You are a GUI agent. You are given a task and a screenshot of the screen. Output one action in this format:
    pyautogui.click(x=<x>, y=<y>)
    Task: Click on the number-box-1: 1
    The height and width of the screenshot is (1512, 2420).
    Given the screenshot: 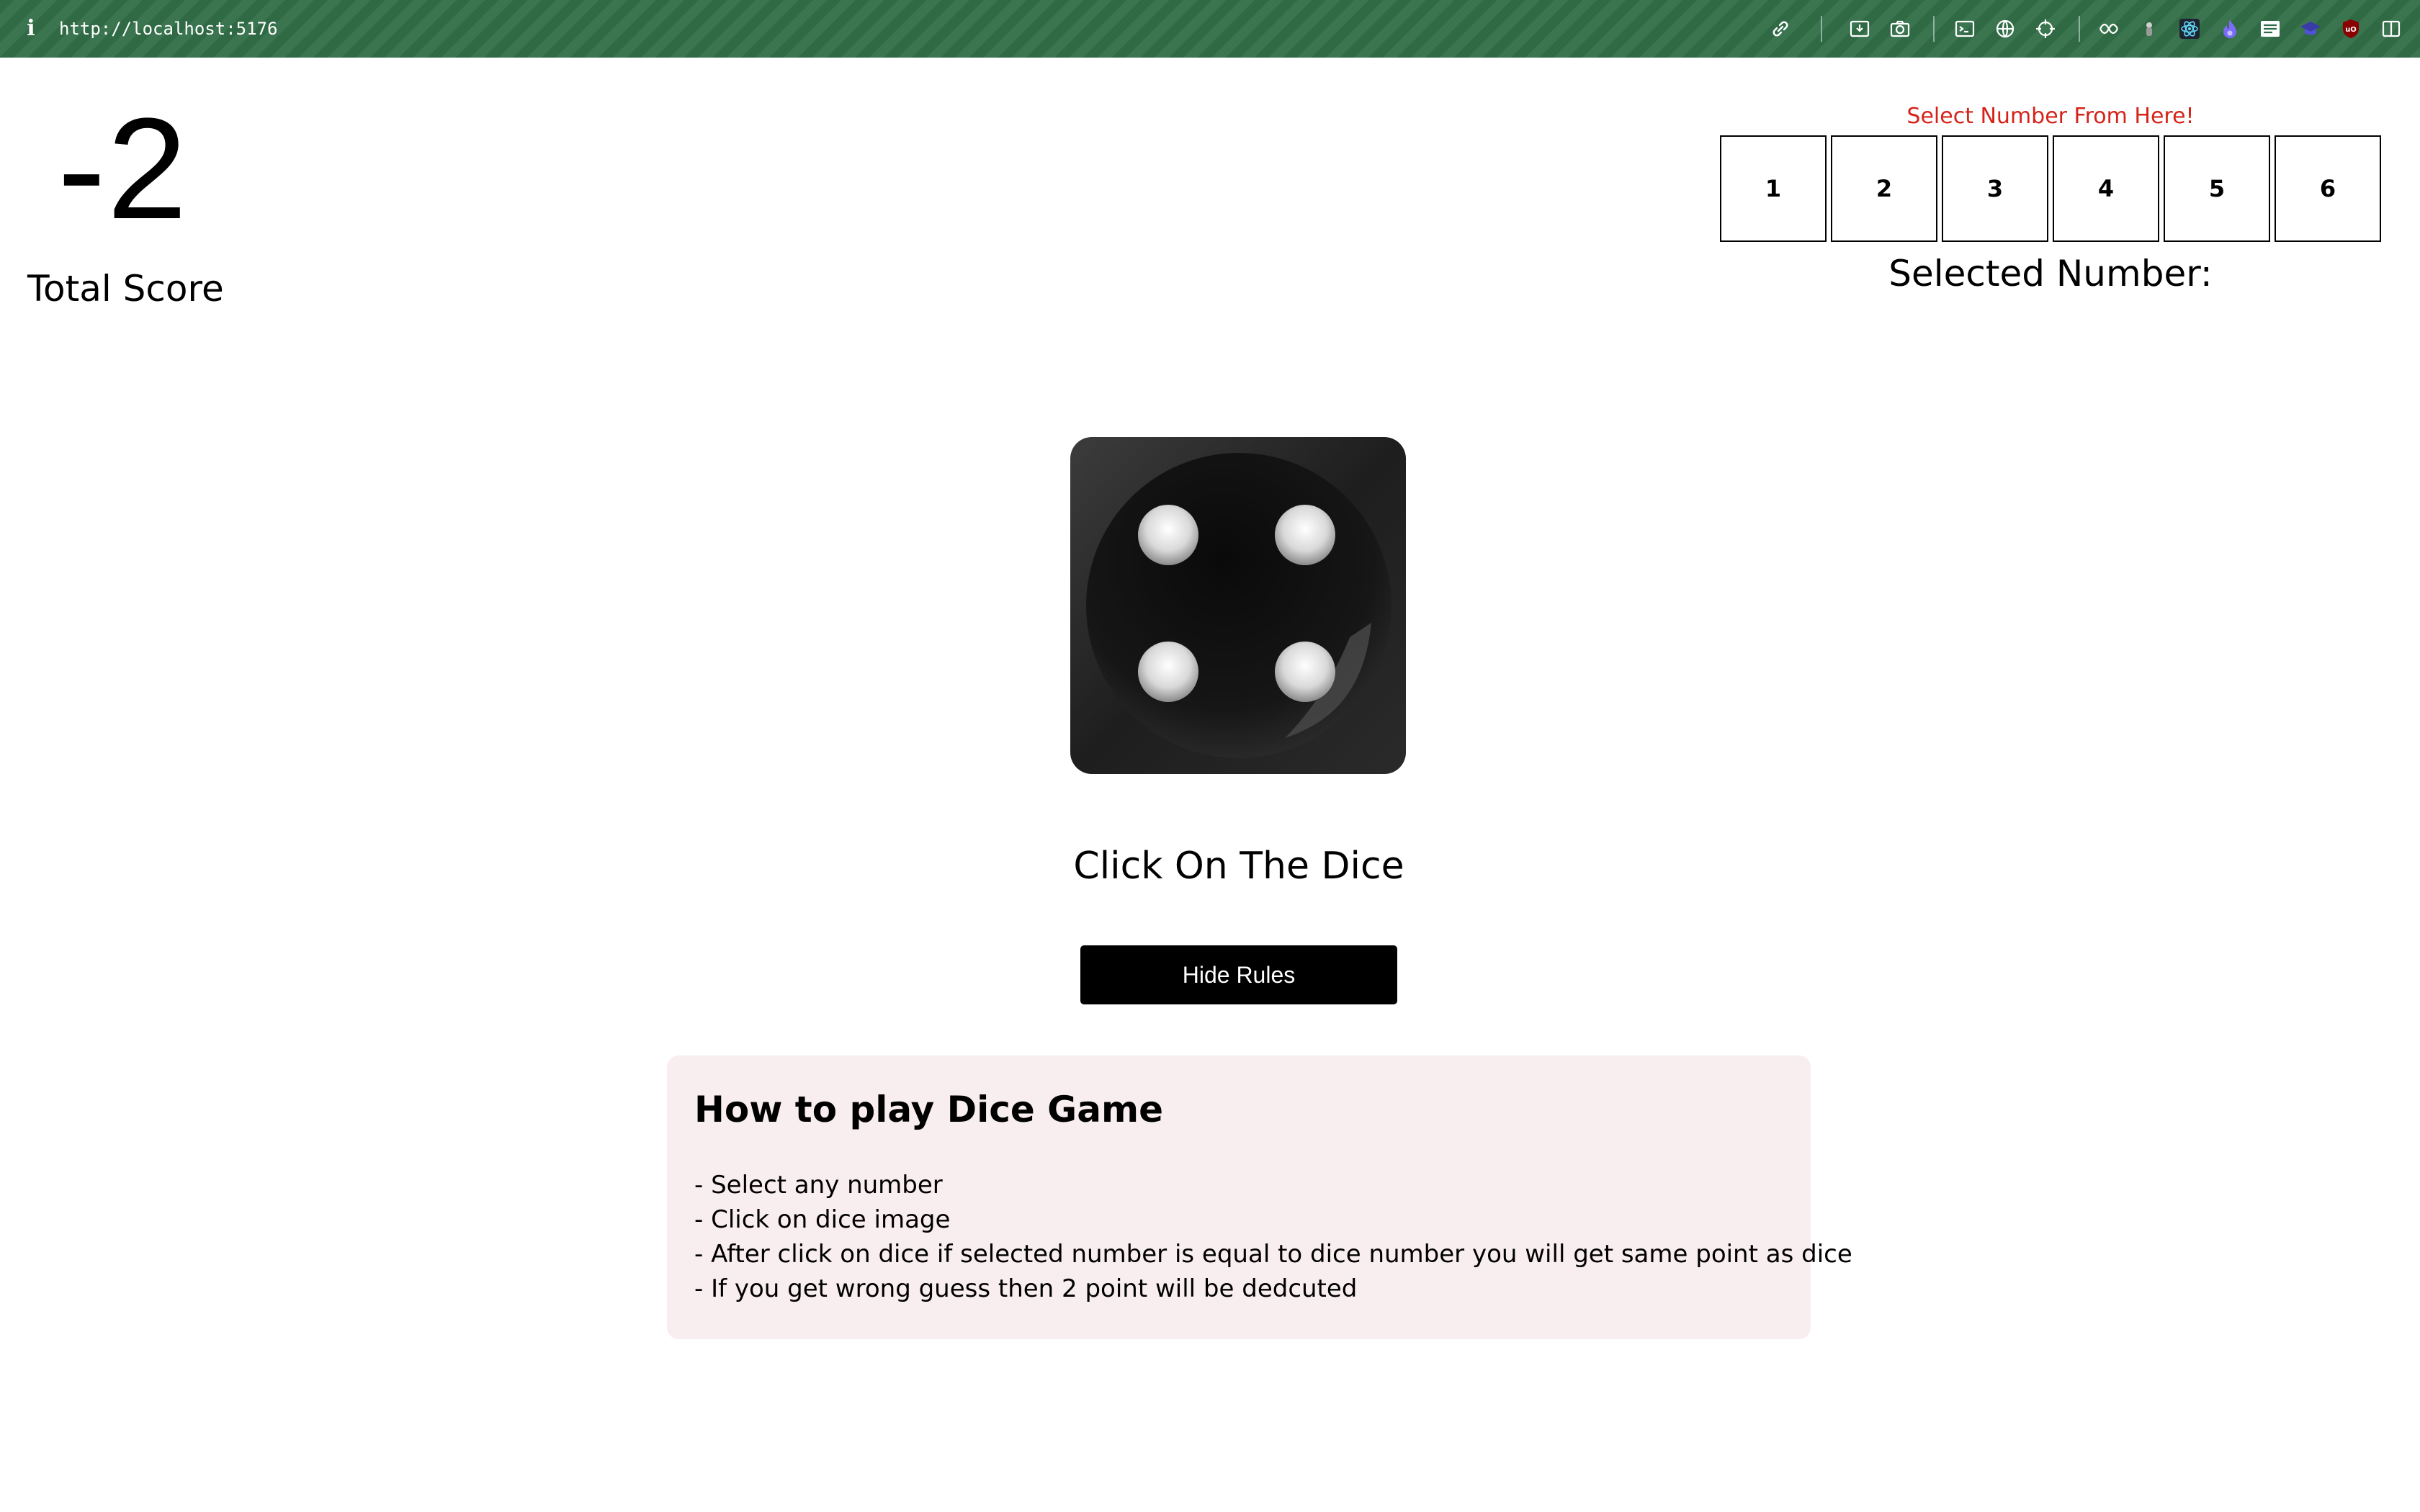 What is the action you would take?
    pyautogui.click(x=1773, y=188)
    